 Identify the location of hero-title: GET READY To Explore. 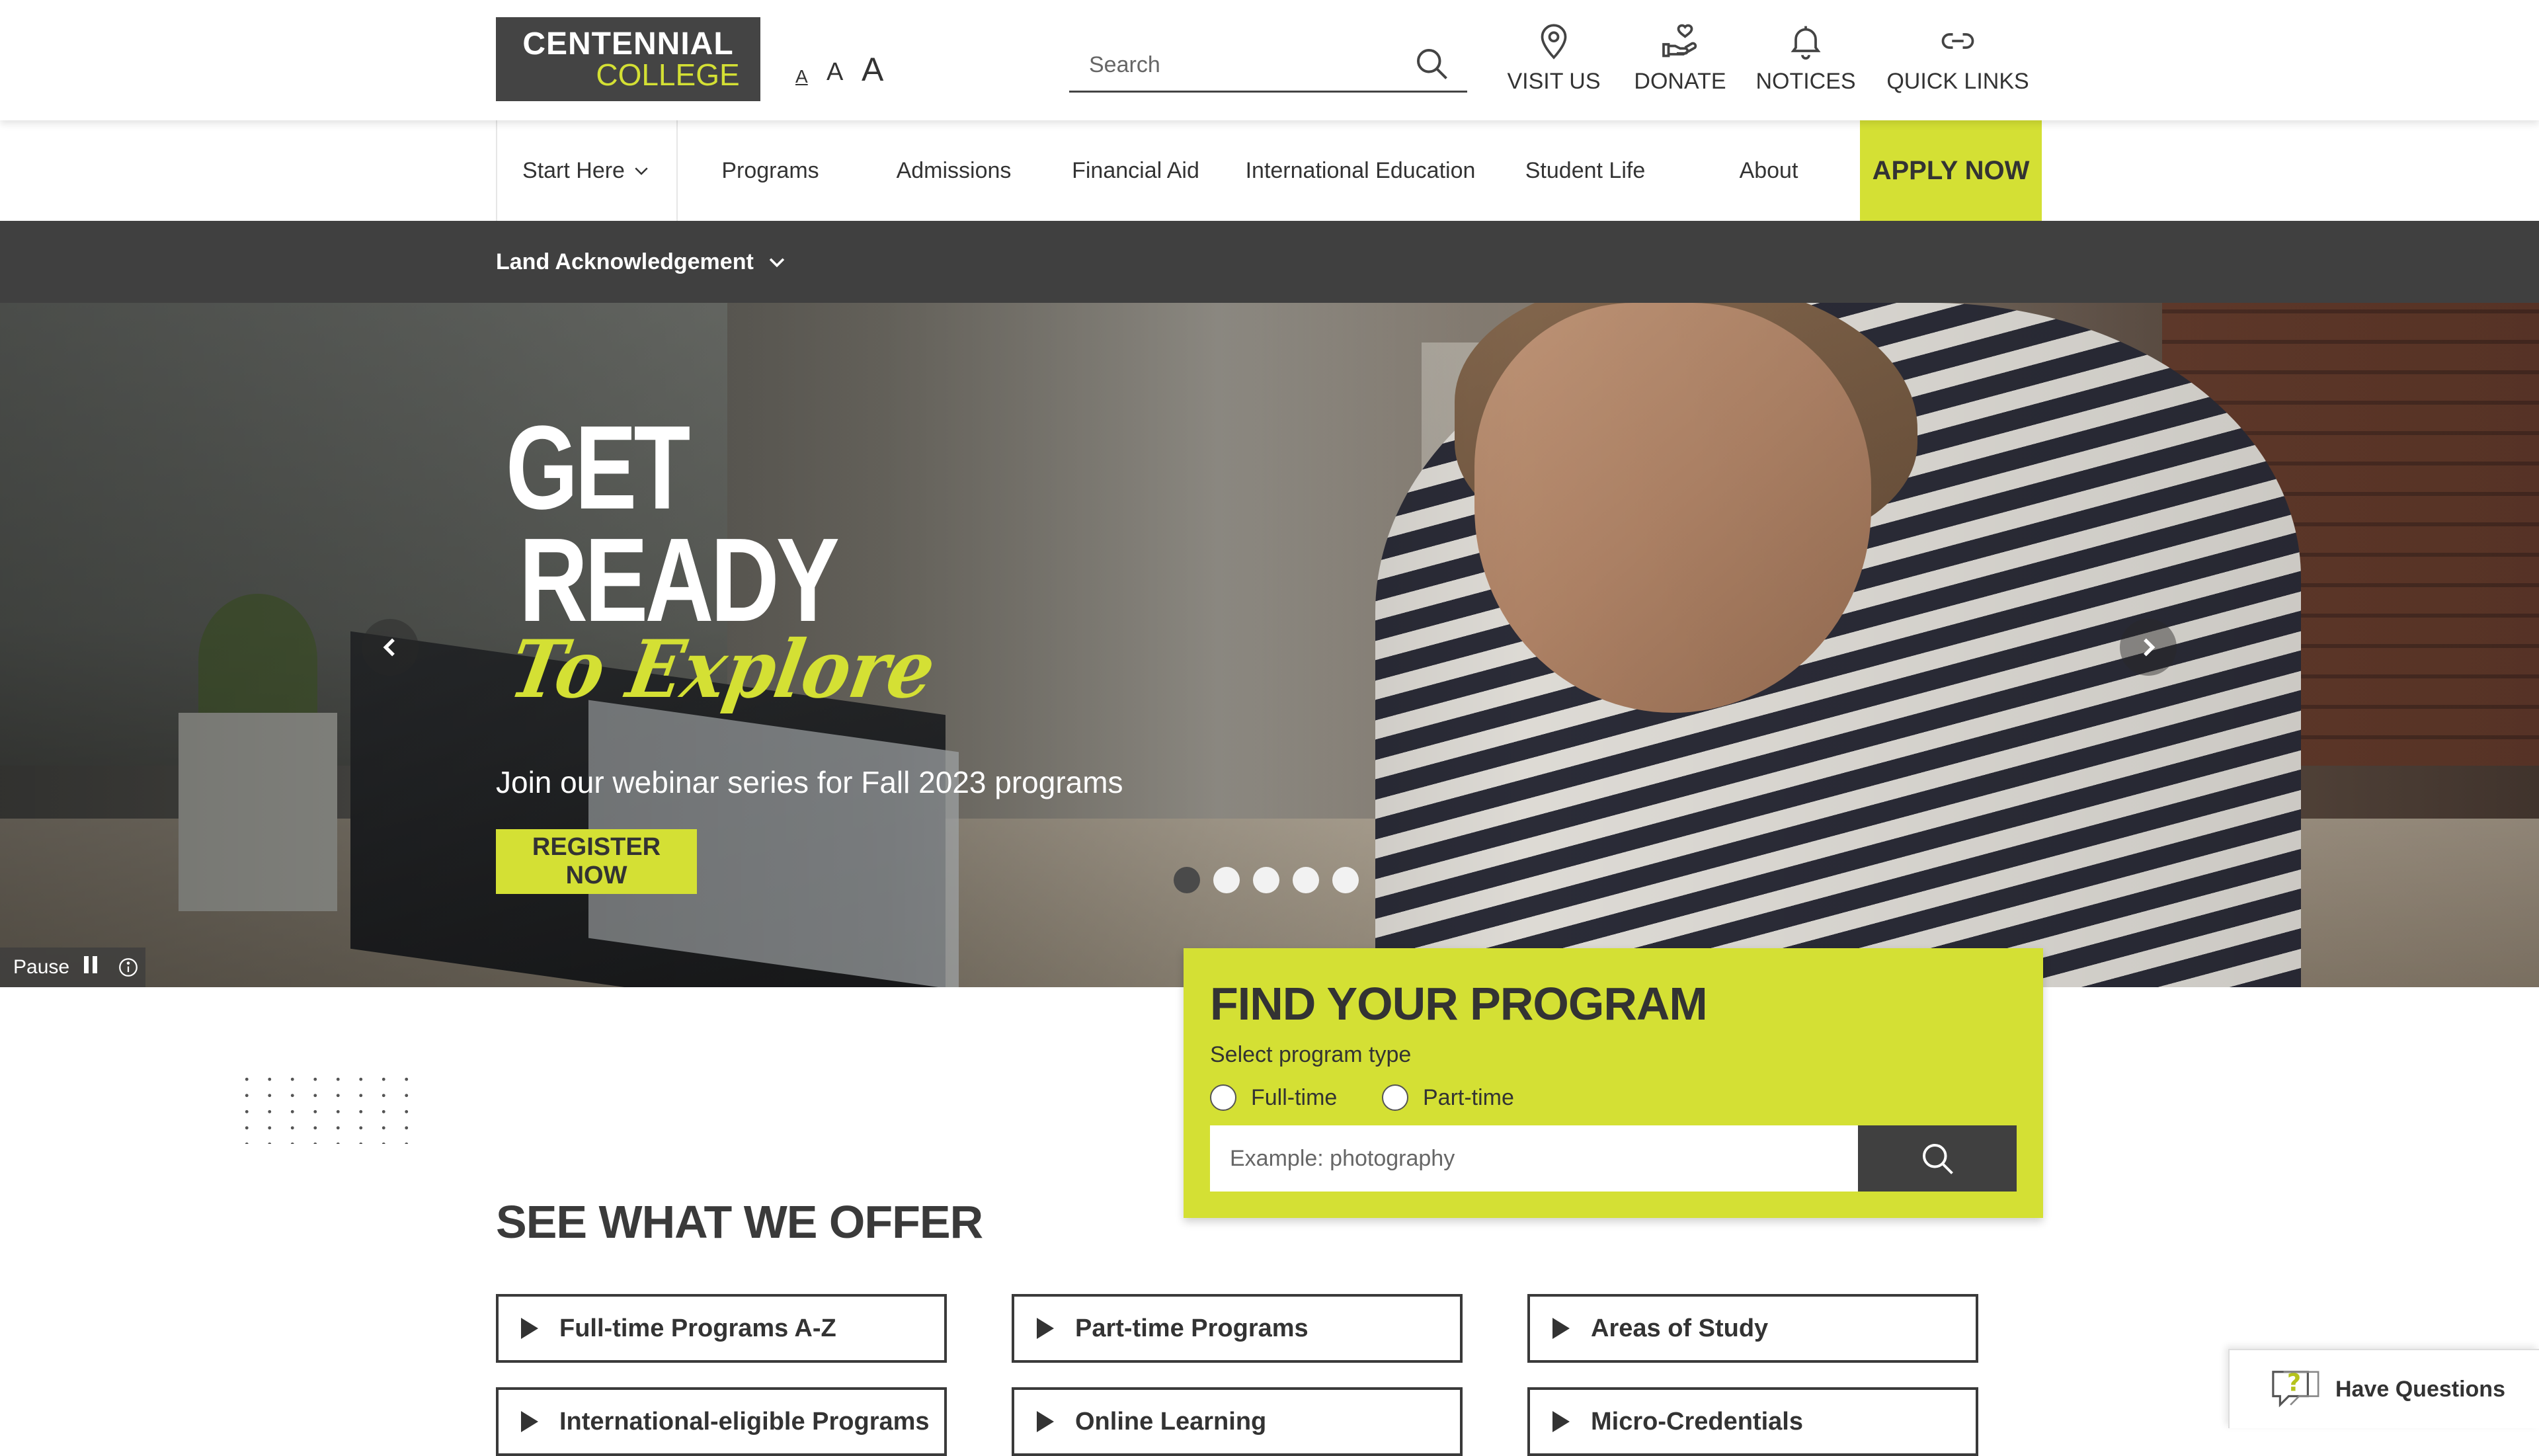
(722, 559).